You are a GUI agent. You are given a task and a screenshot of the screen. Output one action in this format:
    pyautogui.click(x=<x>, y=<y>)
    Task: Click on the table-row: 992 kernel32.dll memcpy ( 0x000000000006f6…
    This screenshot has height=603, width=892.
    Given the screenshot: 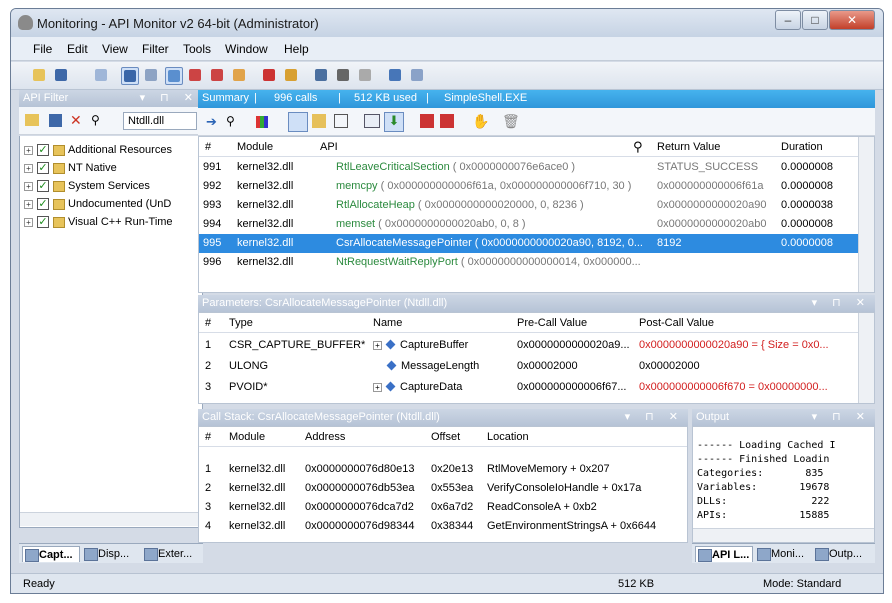 What is the action you would take?
    pyautogui.click(x=529, y=186)
    